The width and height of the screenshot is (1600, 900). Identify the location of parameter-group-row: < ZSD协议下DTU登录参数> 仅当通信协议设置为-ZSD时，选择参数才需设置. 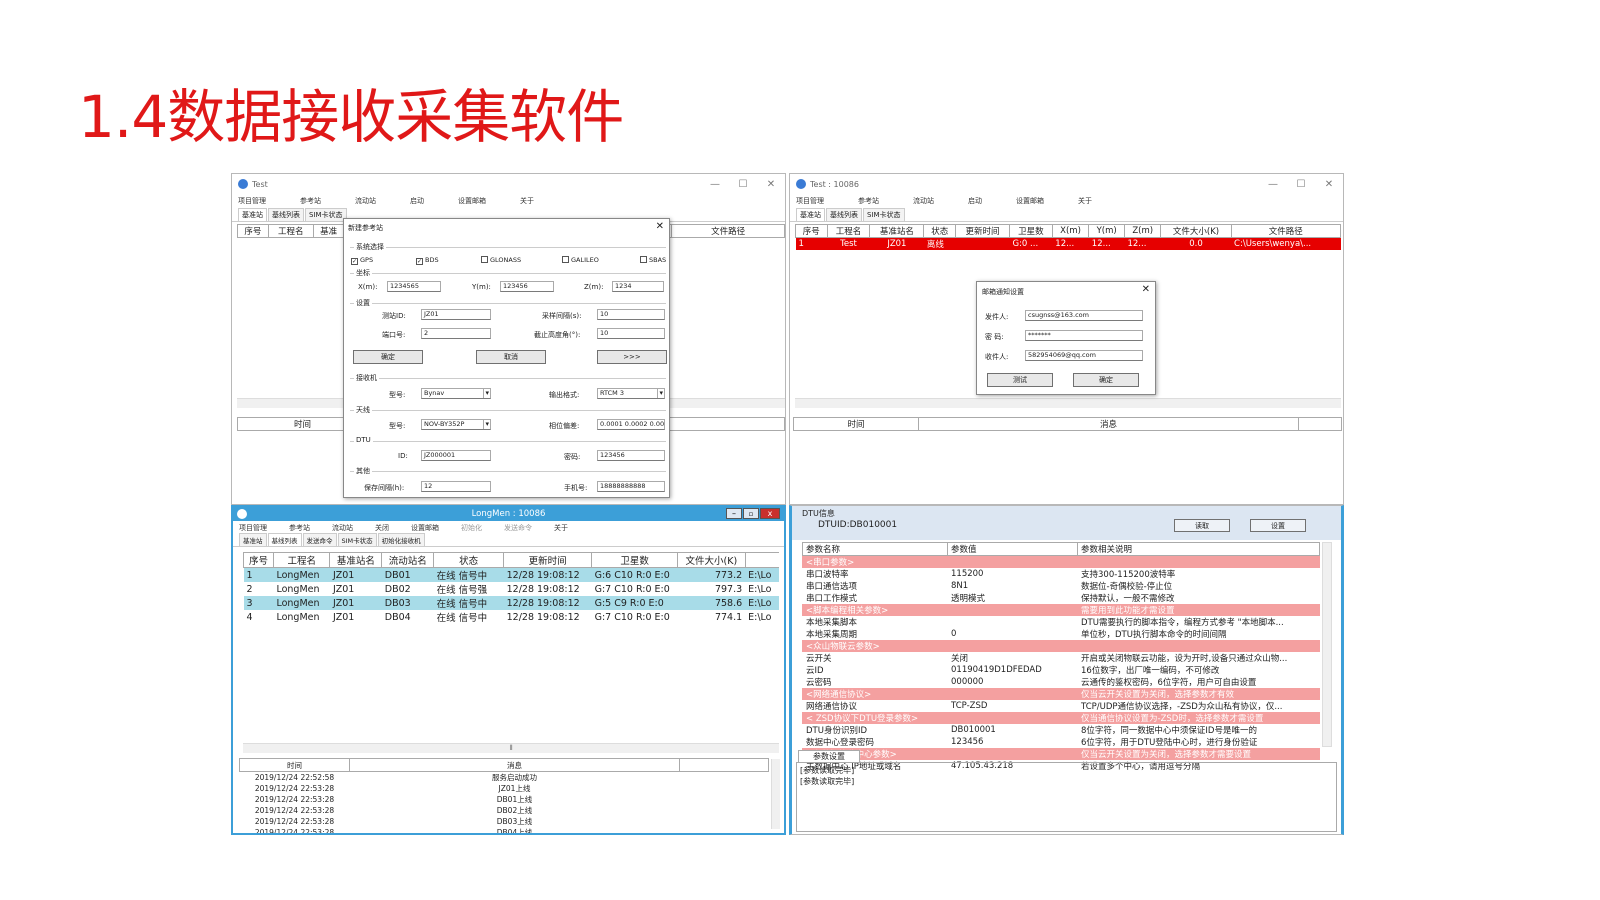
(1061, 718).